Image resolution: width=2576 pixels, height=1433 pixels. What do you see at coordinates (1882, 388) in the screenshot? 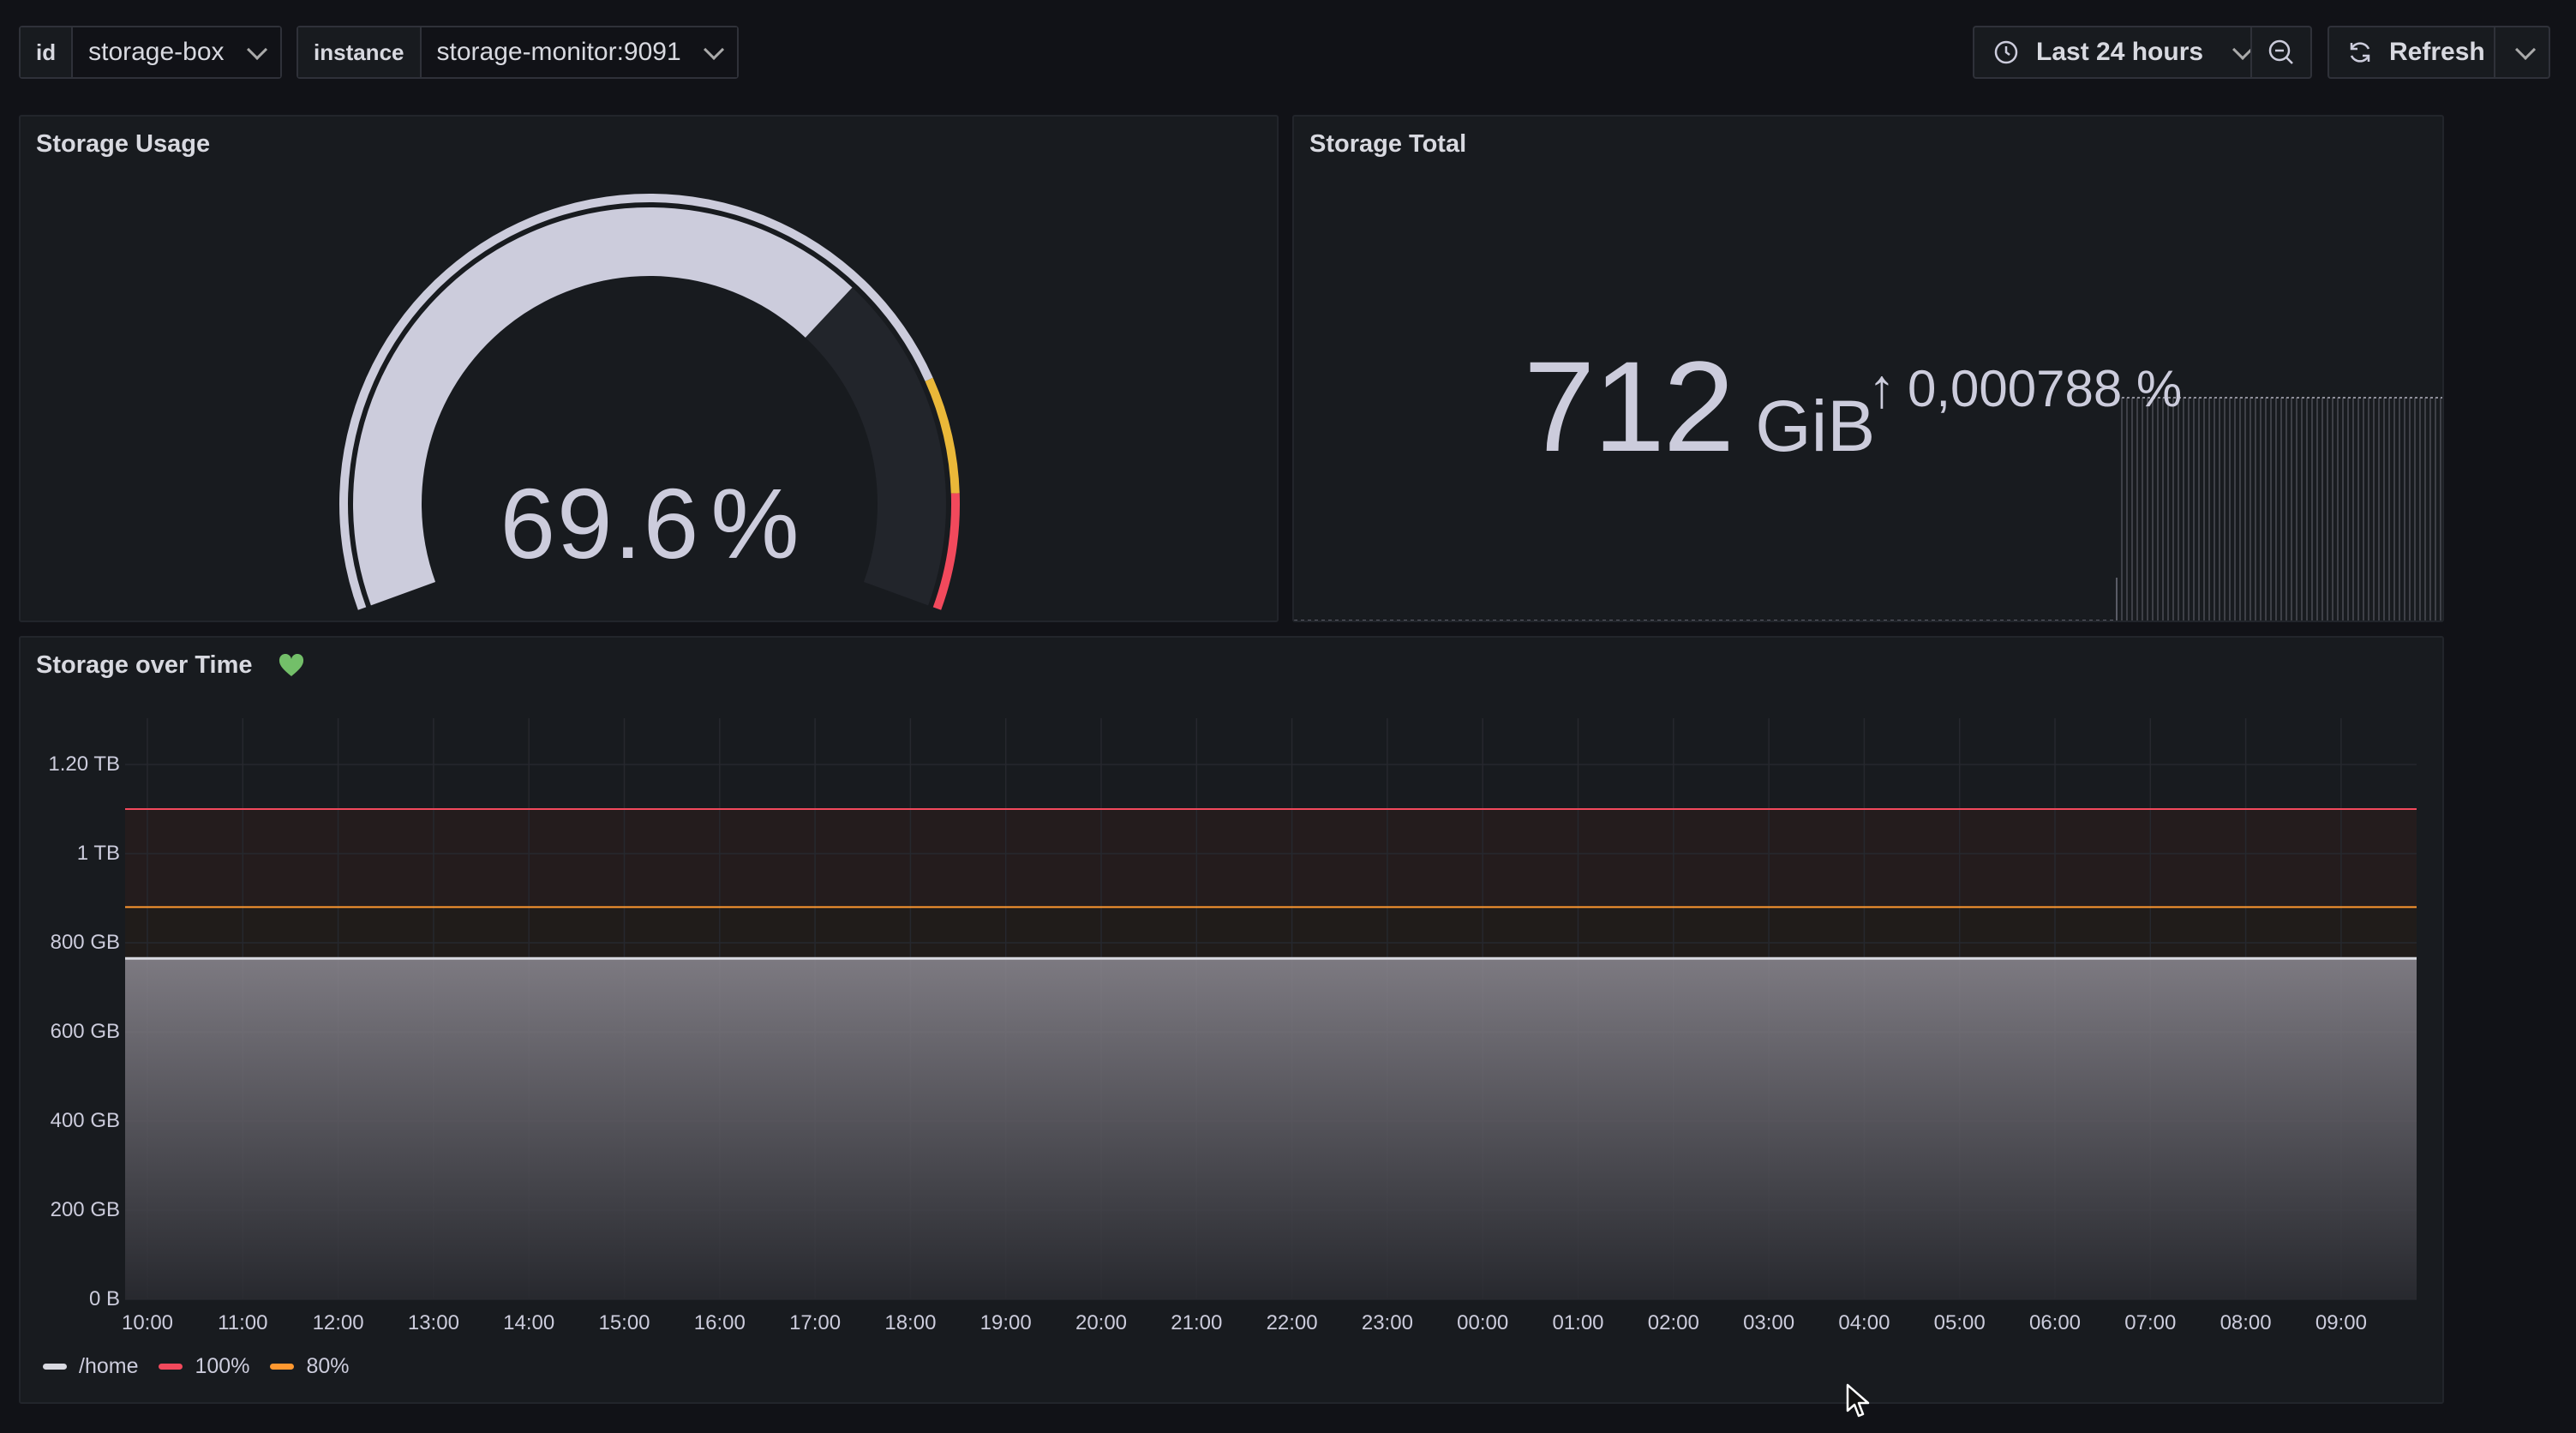
I see `arrow-up-icon: ↑` at bounding box center [1882, 388].